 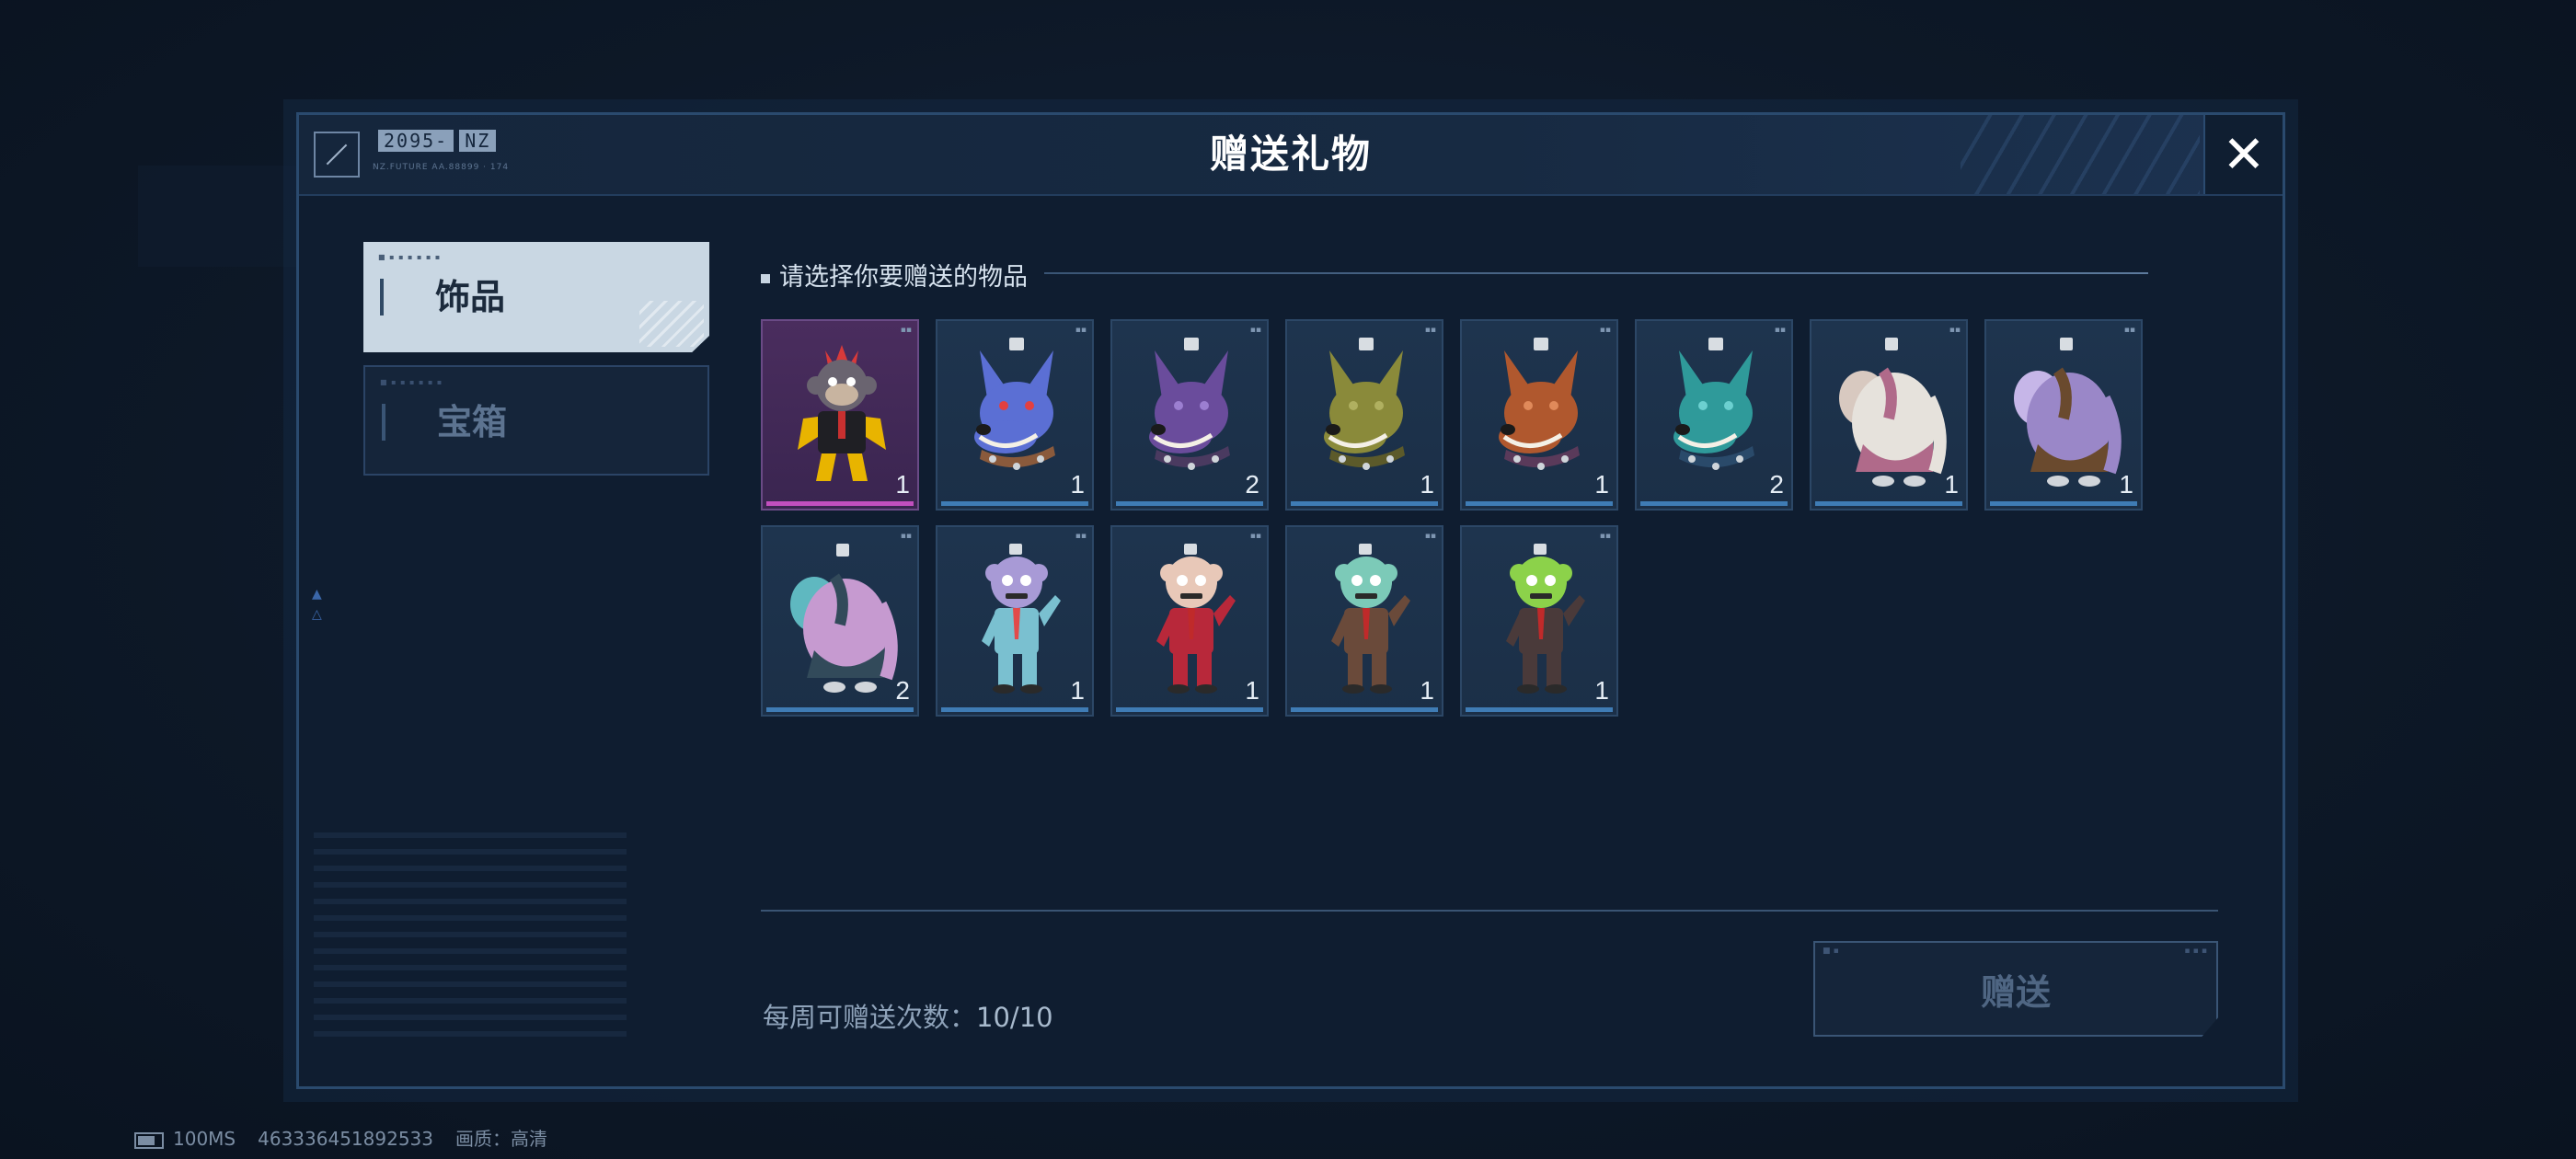 What do you see at coordinates (204, 1139) in the screenshot?
I see `ping: 100MS` at bounding box center [204, 1139].